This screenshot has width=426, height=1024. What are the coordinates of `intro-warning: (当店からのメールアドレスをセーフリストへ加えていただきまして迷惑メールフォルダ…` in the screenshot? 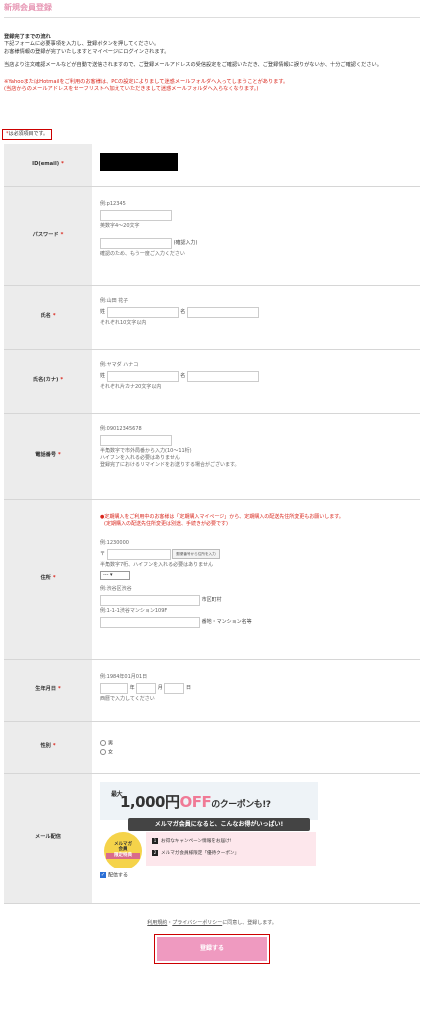 It's located at (131, 89).